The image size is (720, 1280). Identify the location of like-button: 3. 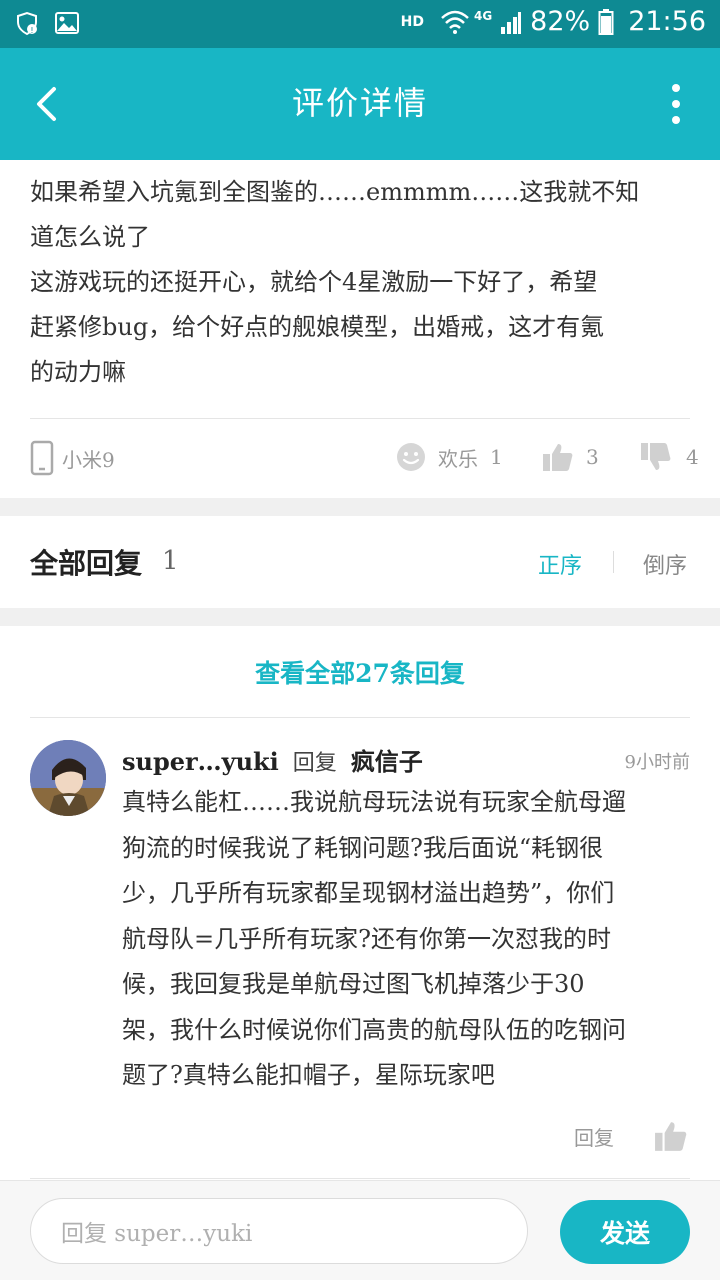
(570, 457).